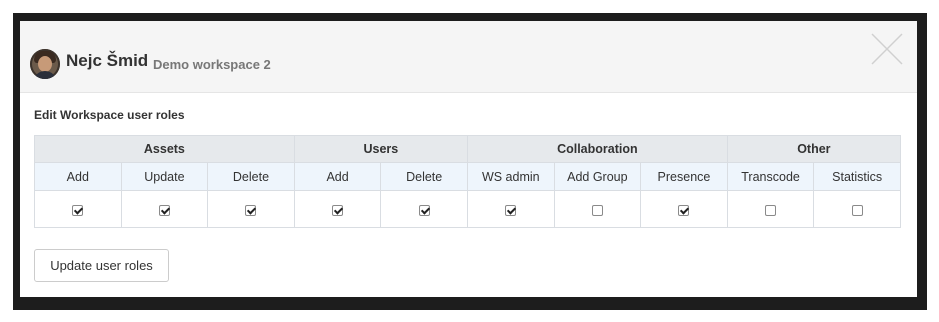 This screenshot has width=939, height=322. I want to click on close-icon, so click(887, 49).